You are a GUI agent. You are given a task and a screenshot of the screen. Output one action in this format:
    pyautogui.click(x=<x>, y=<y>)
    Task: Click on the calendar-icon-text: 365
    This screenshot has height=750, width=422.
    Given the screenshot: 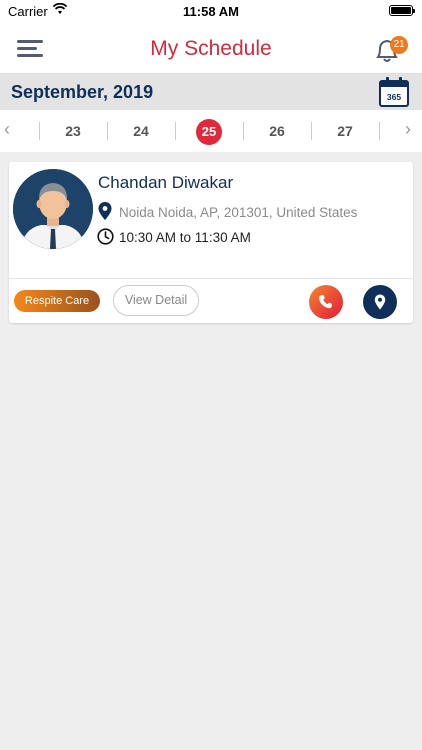 What is the action you would take?
    pyautogui.click(x=394, y=97)
    